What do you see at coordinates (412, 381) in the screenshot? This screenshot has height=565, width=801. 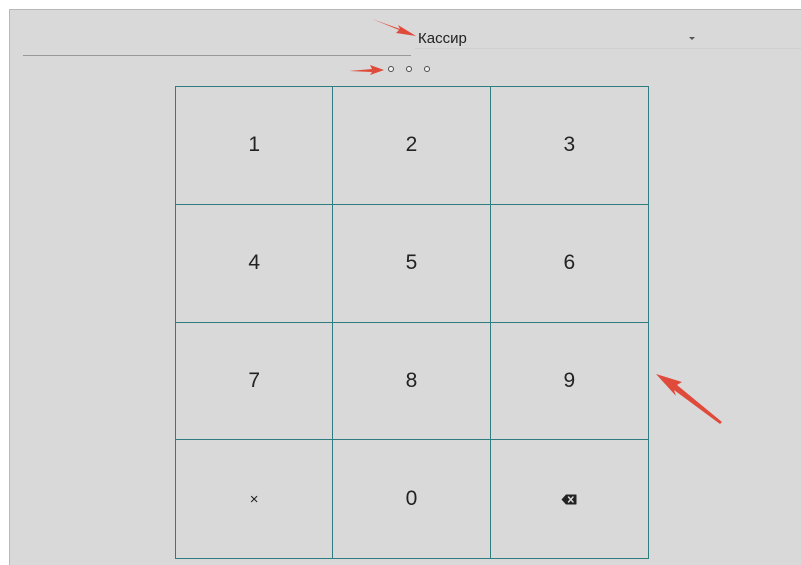 I see `key-8: 8` at bounding box center [412, 381].